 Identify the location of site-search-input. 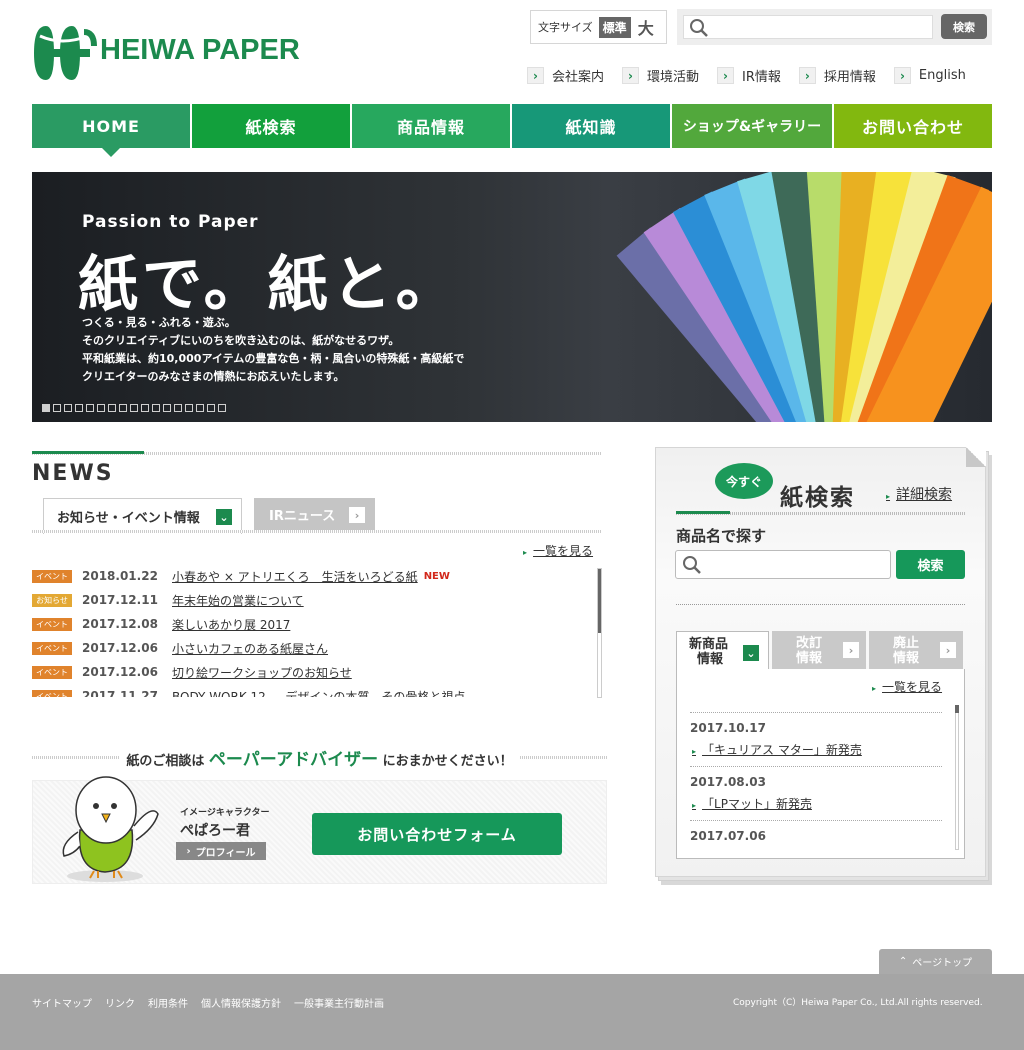
(808, 27).